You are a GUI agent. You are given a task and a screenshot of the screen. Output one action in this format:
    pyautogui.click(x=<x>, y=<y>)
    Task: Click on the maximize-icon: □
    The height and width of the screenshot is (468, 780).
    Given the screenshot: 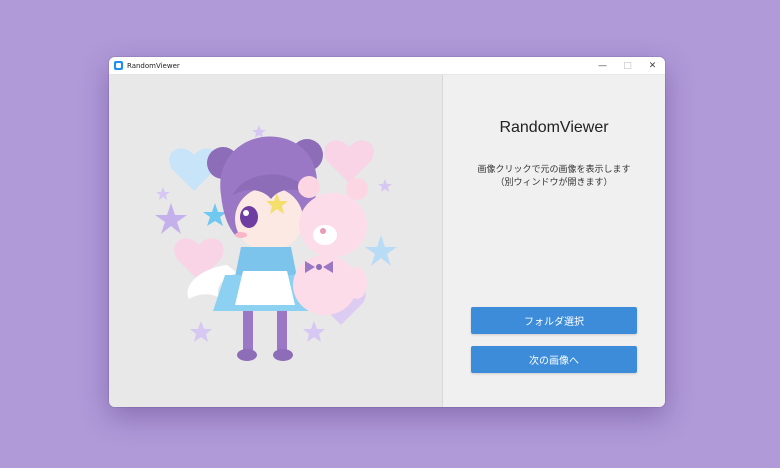 What is the action you would take?
    pyautogui.click(x=627, y=65)
    